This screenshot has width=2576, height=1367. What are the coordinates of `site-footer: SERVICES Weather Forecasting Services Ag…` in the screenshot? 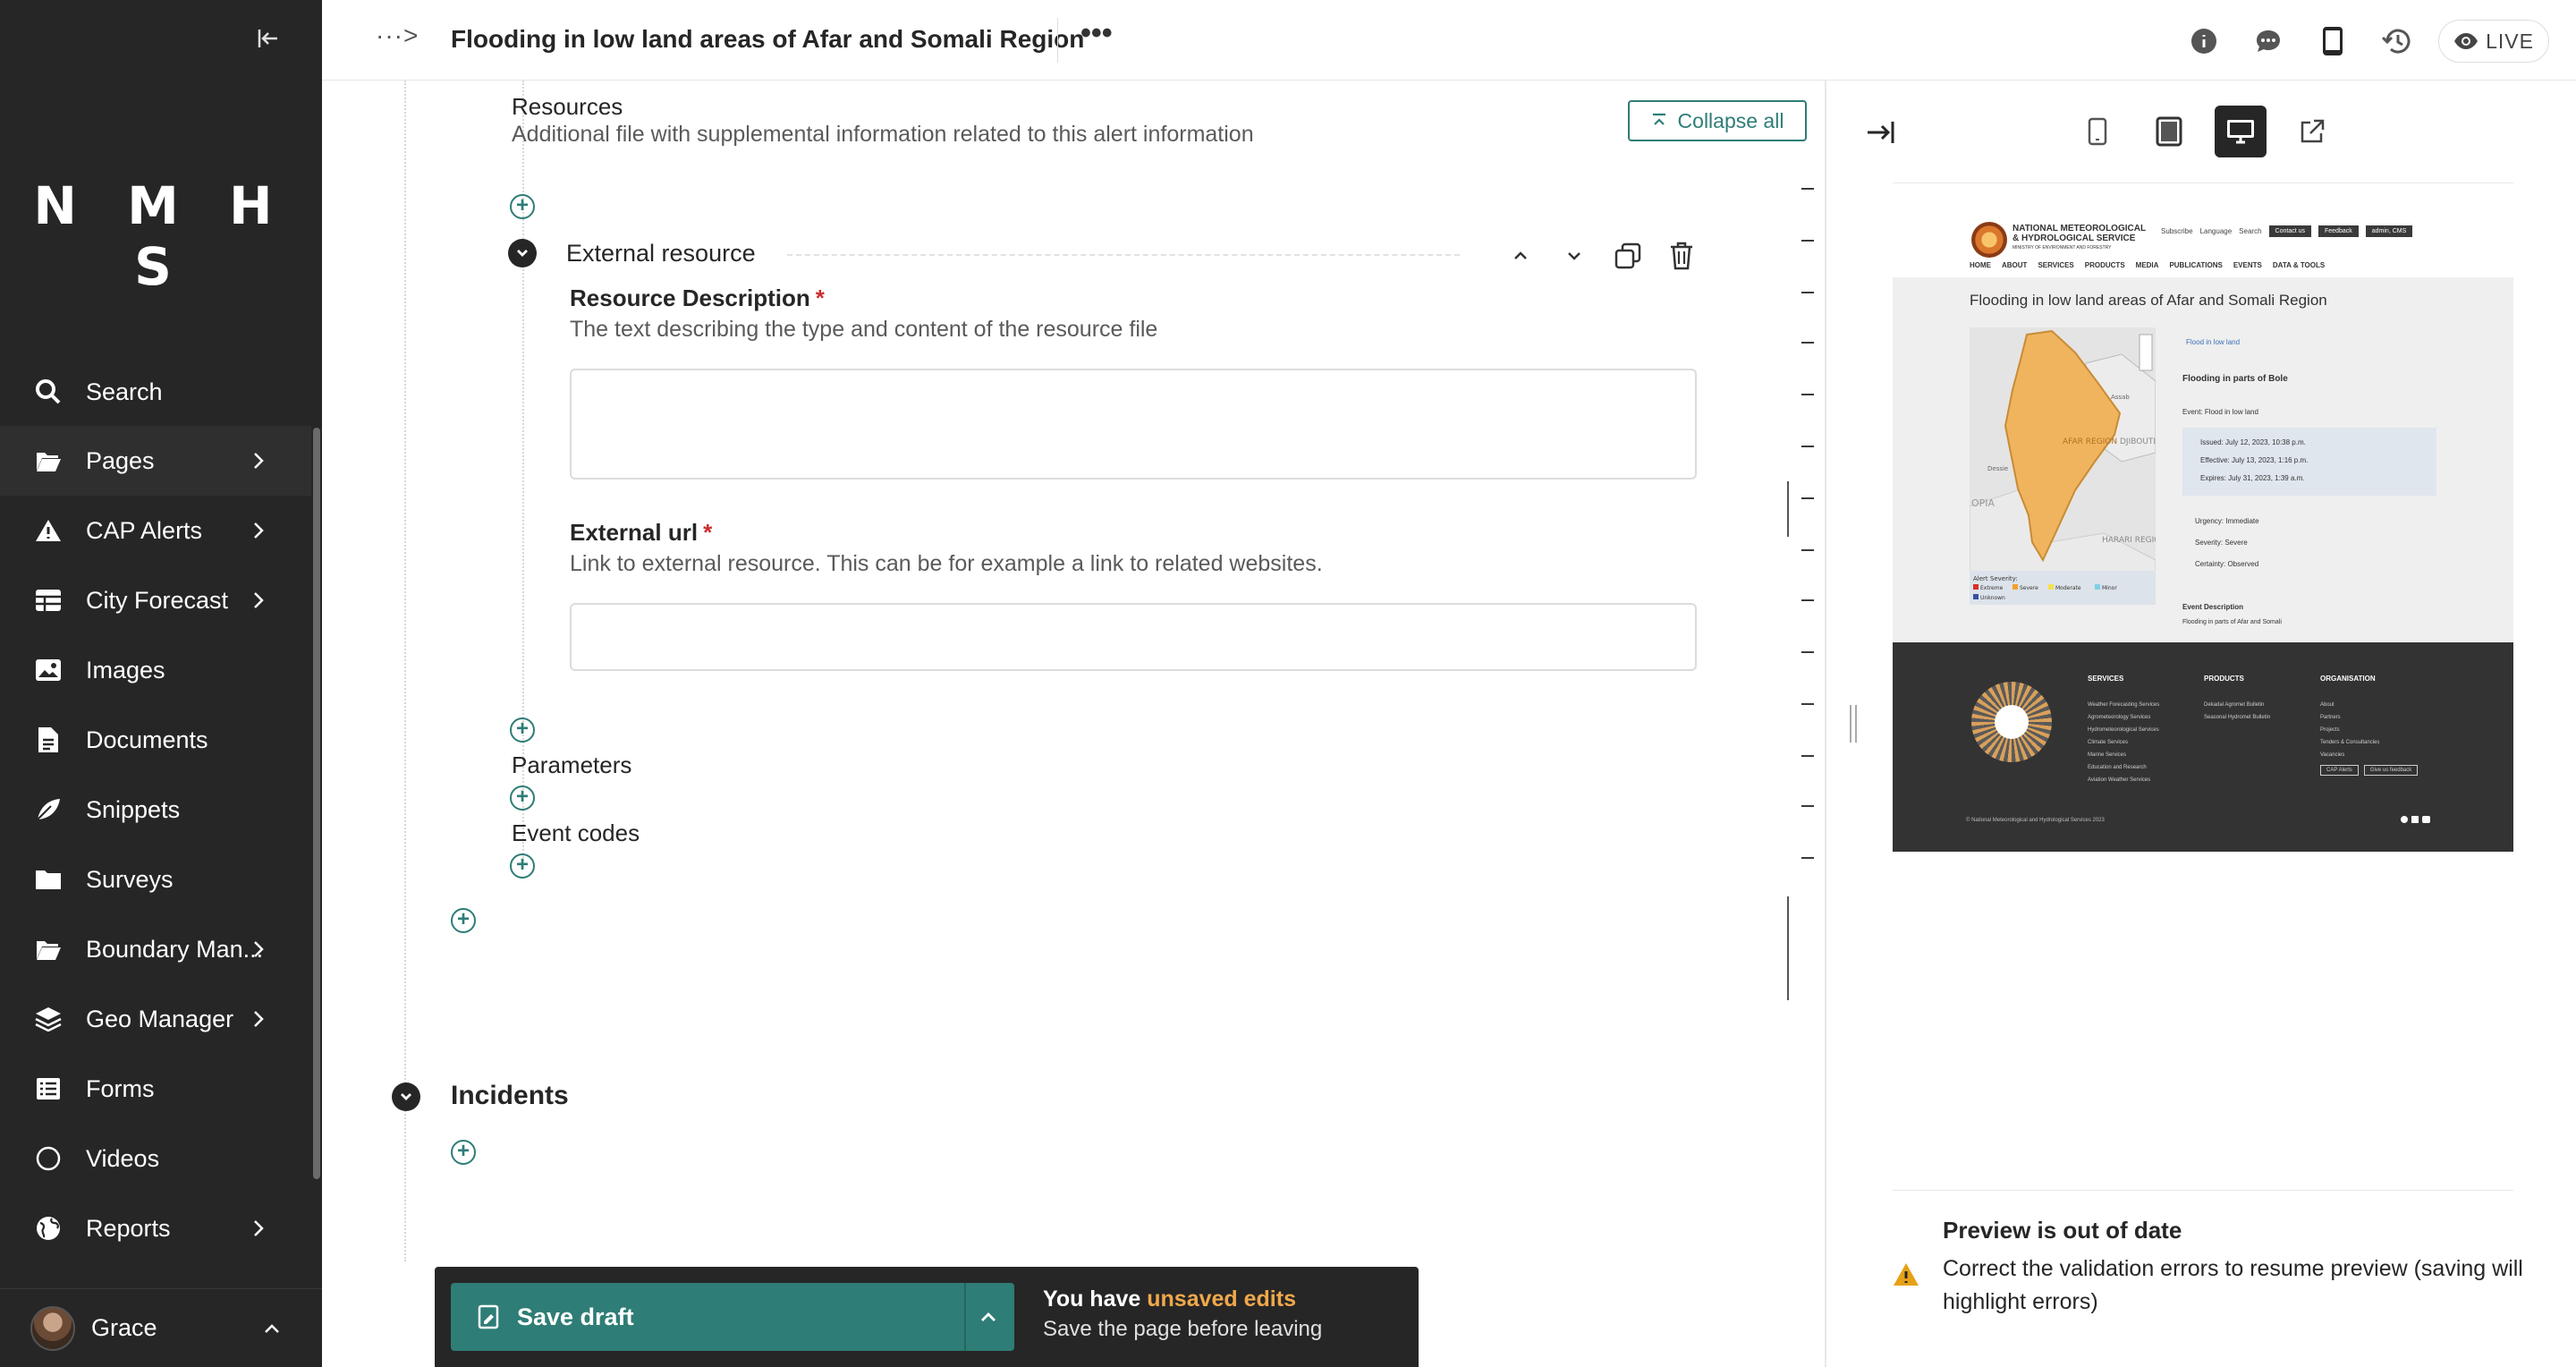 It's located at (2203, 747).